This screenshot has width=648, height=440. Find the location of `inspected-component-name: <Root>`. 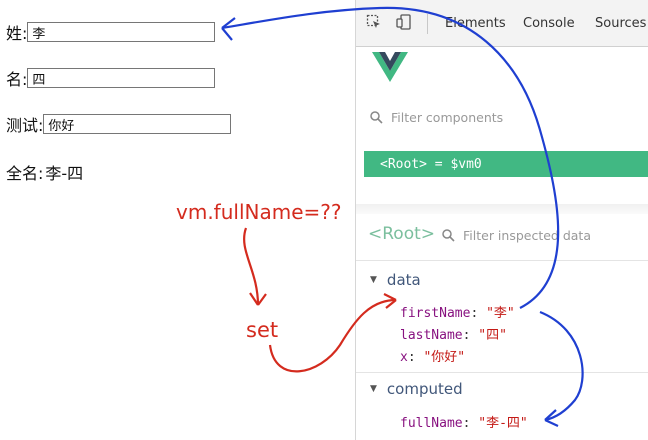

inspected-component-name: <Root> is located at coordinates (401, 234).